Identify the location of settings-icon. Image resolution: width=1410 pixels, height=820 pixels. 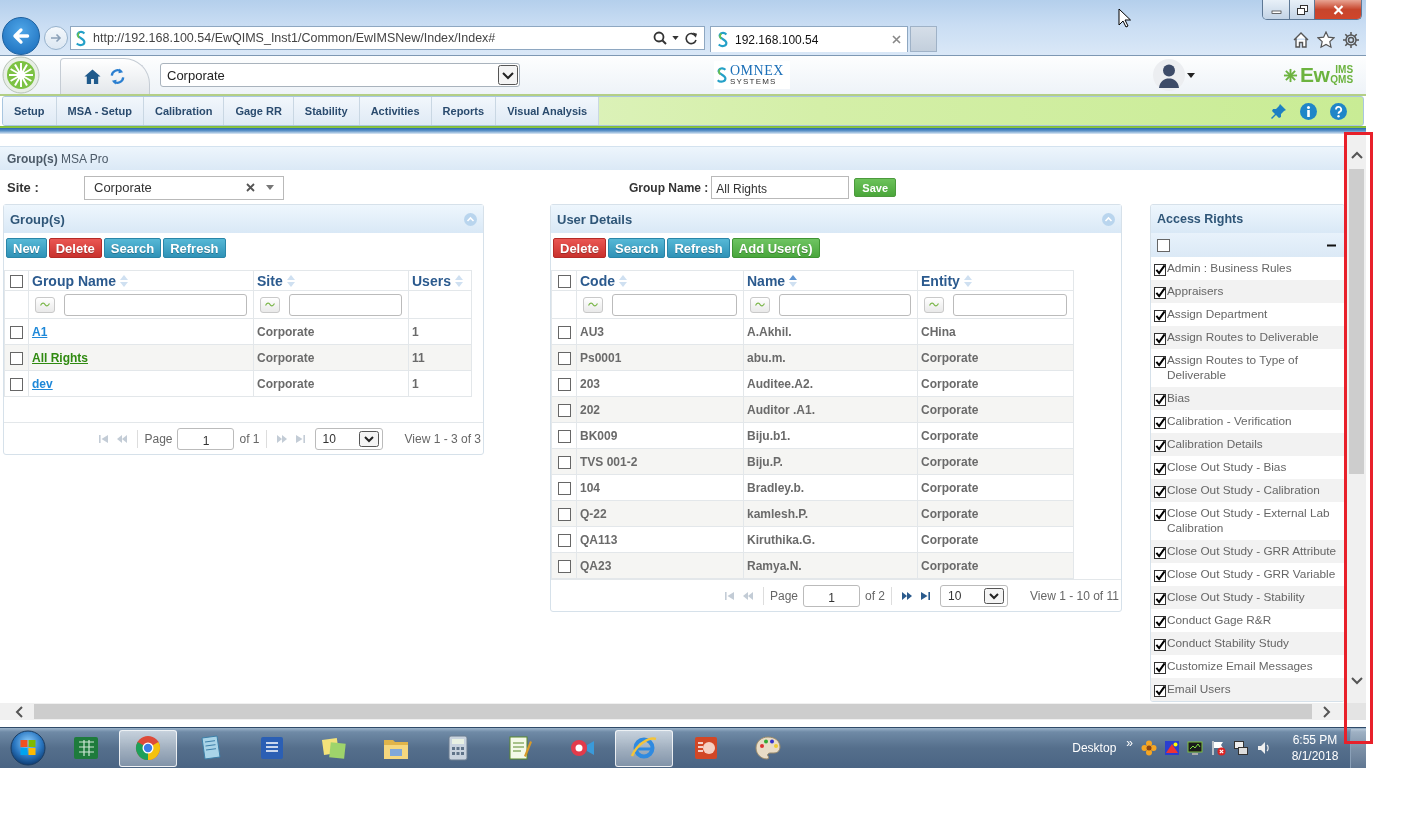
(1351, 40).